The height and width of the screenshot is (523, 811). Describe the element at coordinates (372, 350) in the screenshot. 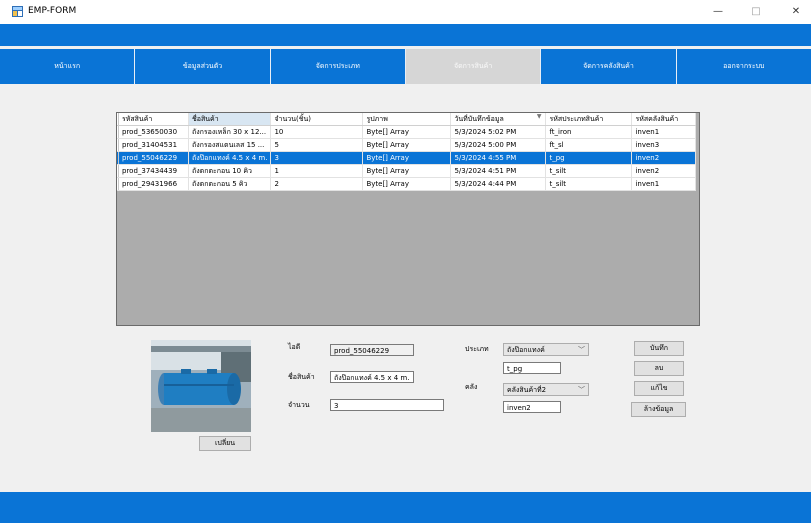

I see `product-id-field: prod_55046229` at that location.